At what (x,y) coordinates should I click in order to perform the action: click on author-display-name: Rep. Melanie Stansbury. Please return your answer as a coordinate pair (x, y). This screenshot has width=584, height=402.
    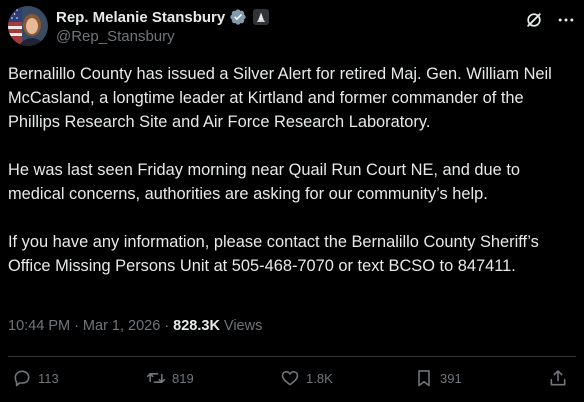
    Looking at the image, I should click on (140, 17).